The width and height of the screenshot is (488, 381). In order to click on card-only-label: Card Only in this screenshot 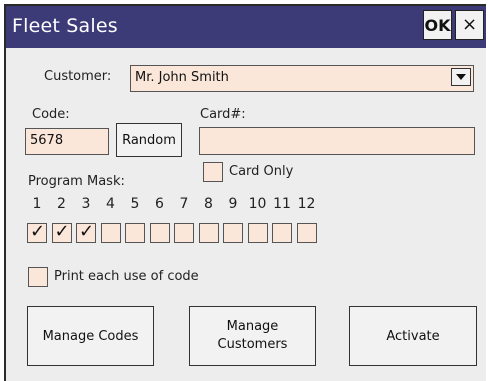, I will do `click(261, 171)`.